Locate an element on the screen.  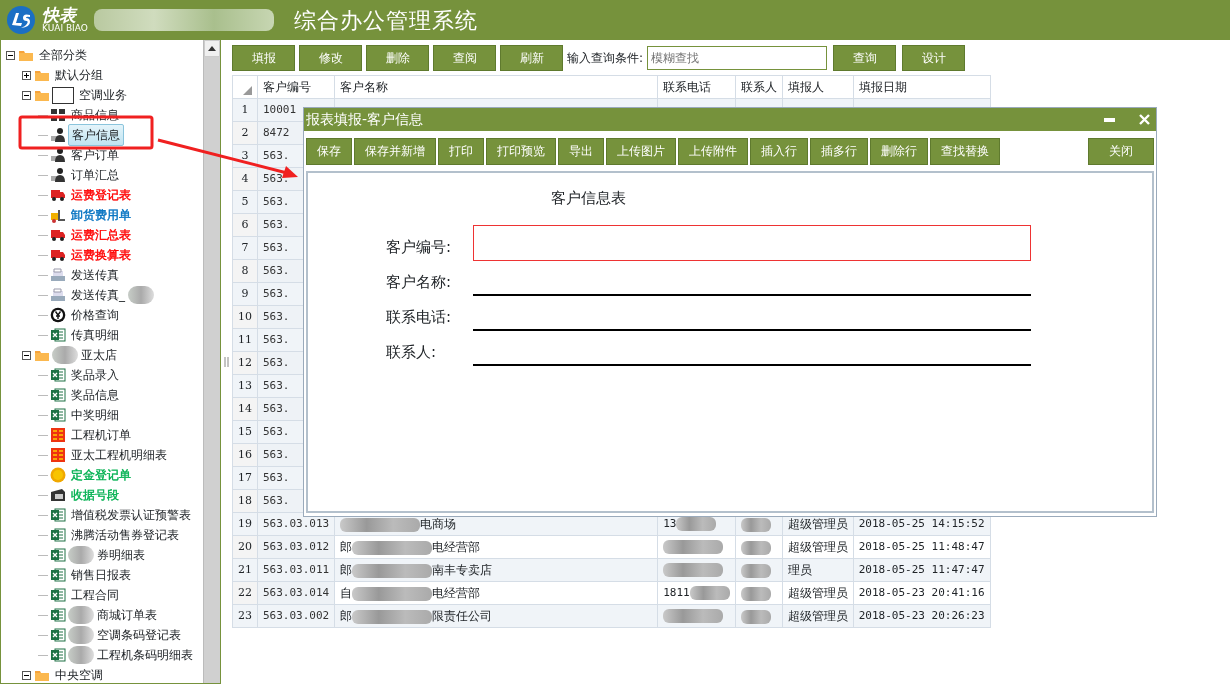
column-header: 联系人 is located at coordinates (759, 87).